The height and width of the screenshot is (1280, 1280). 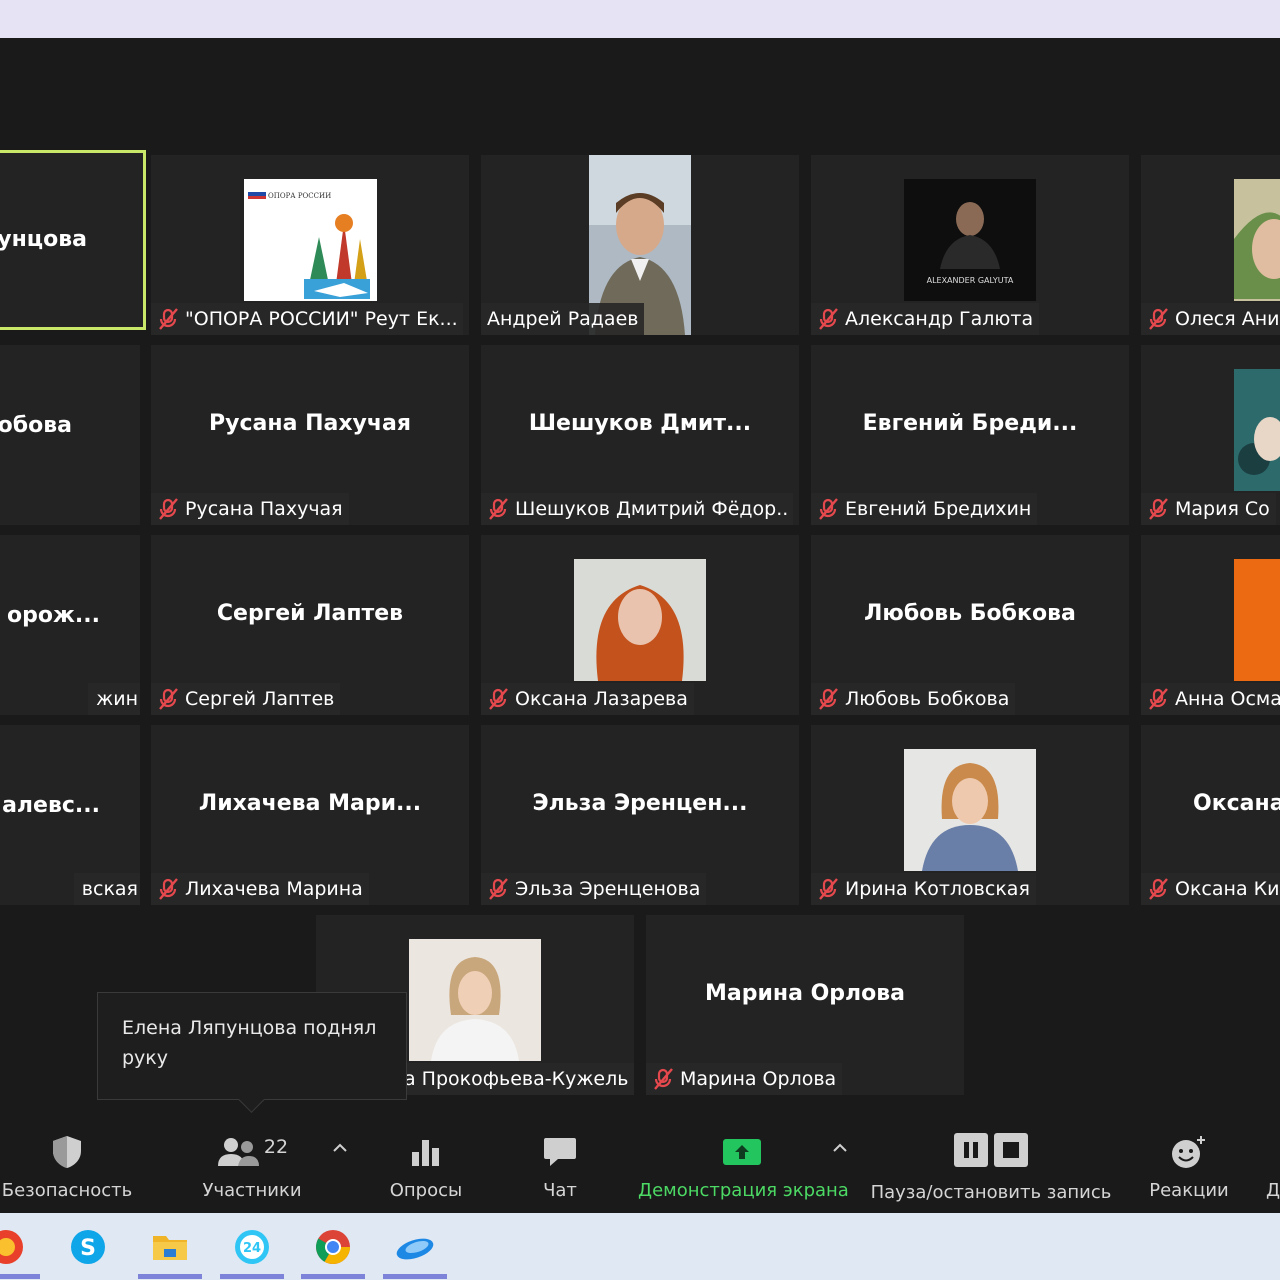 I want to click on participant-name: Русана Пахучая, so click(x=264, y=509).